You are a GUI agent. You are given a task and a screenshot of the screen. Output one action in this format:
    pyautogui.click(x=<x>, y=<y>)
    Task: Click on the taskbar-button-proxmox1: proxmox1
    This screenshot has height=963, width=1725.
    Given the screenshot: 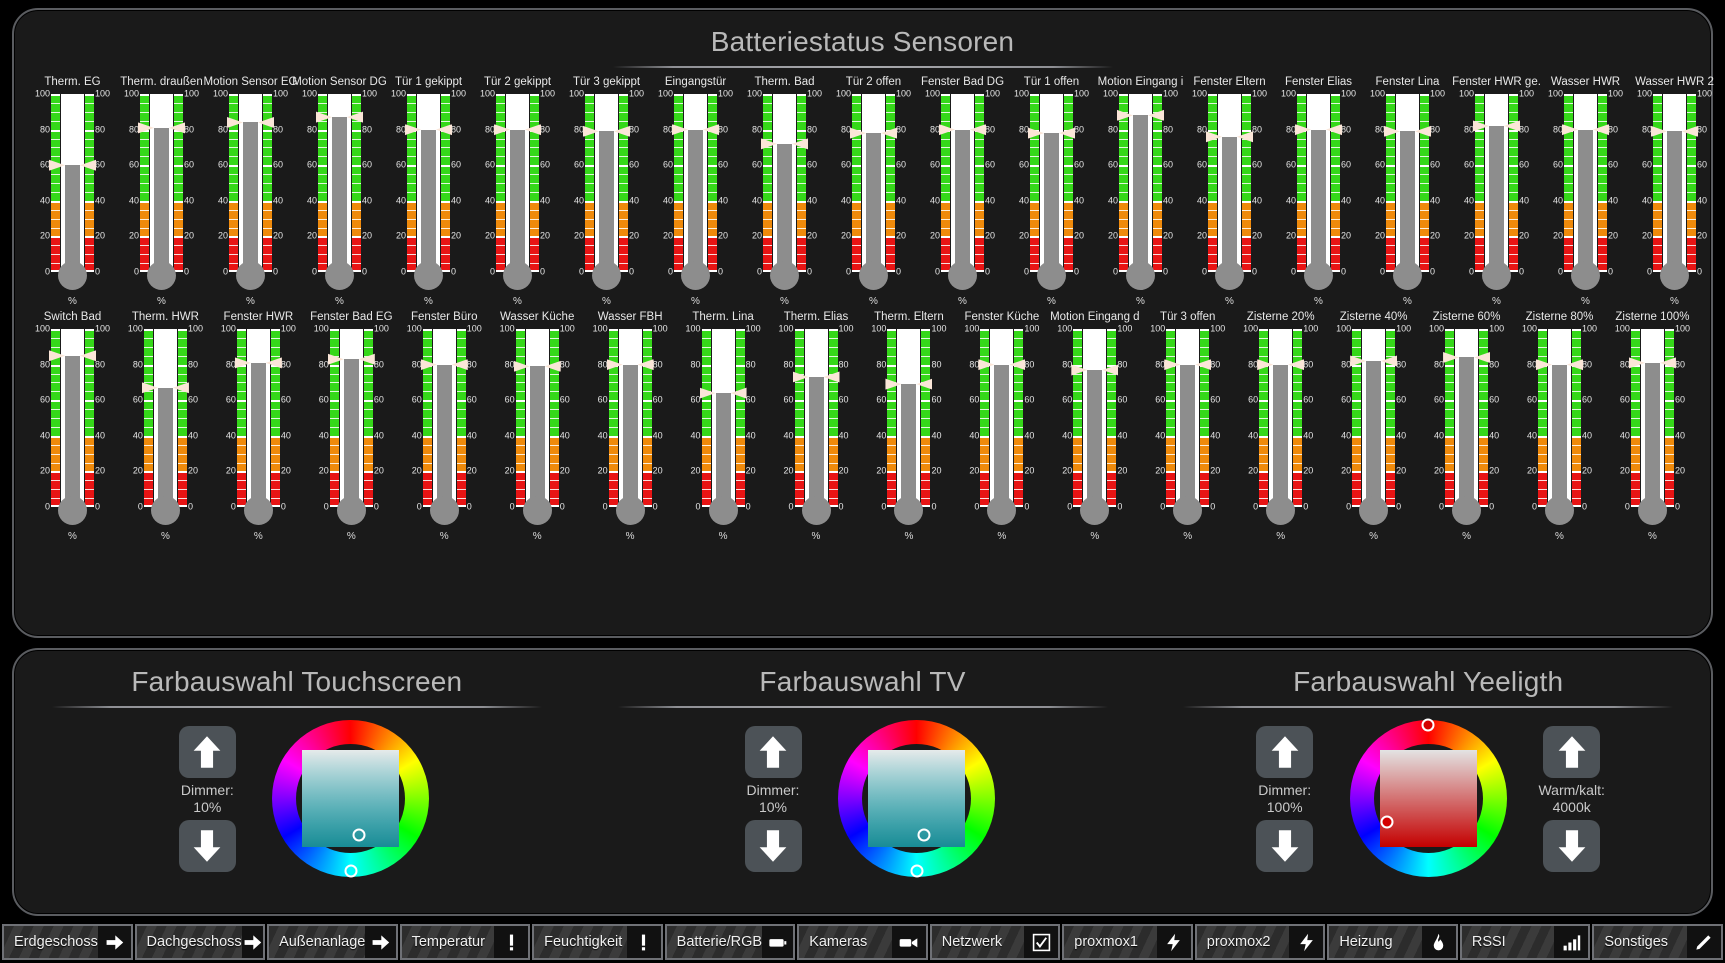 What is the action you would take?
    pyautogui.click(x=1127, y=942)
    